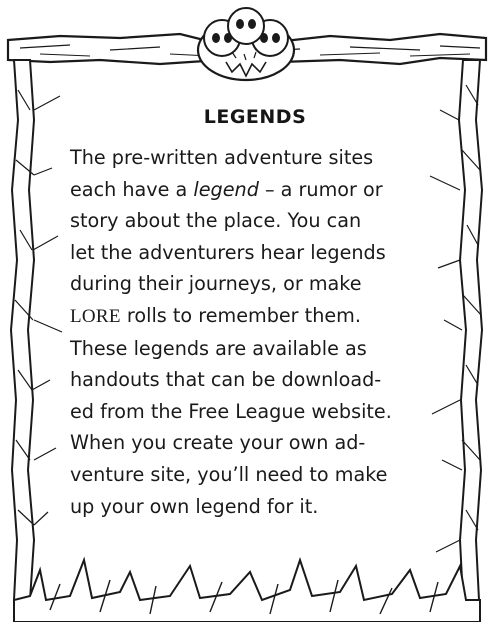 The height and width of the screenshot is (622, 493). What do you see at coordinates (216, 221) in the screenshot?
I see `body-line: story about the place. You can` at bounding box center [216, 221].